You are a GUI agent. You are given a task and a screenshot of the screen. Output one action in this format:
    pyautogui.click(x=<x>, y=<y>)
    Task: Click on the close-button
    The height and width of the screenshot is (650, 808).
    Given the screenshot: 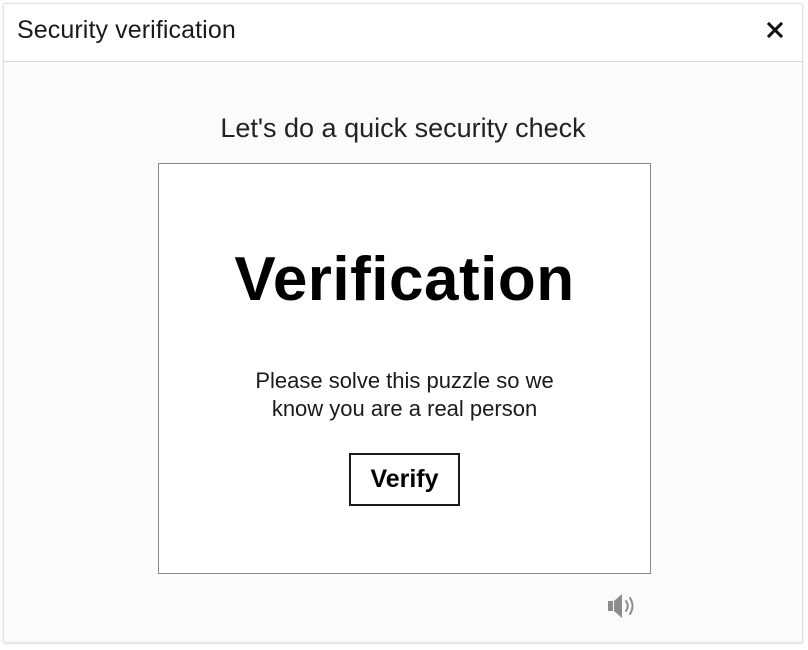 What is the action you would take?
    pyautogui.click(x=775, y=30)
    